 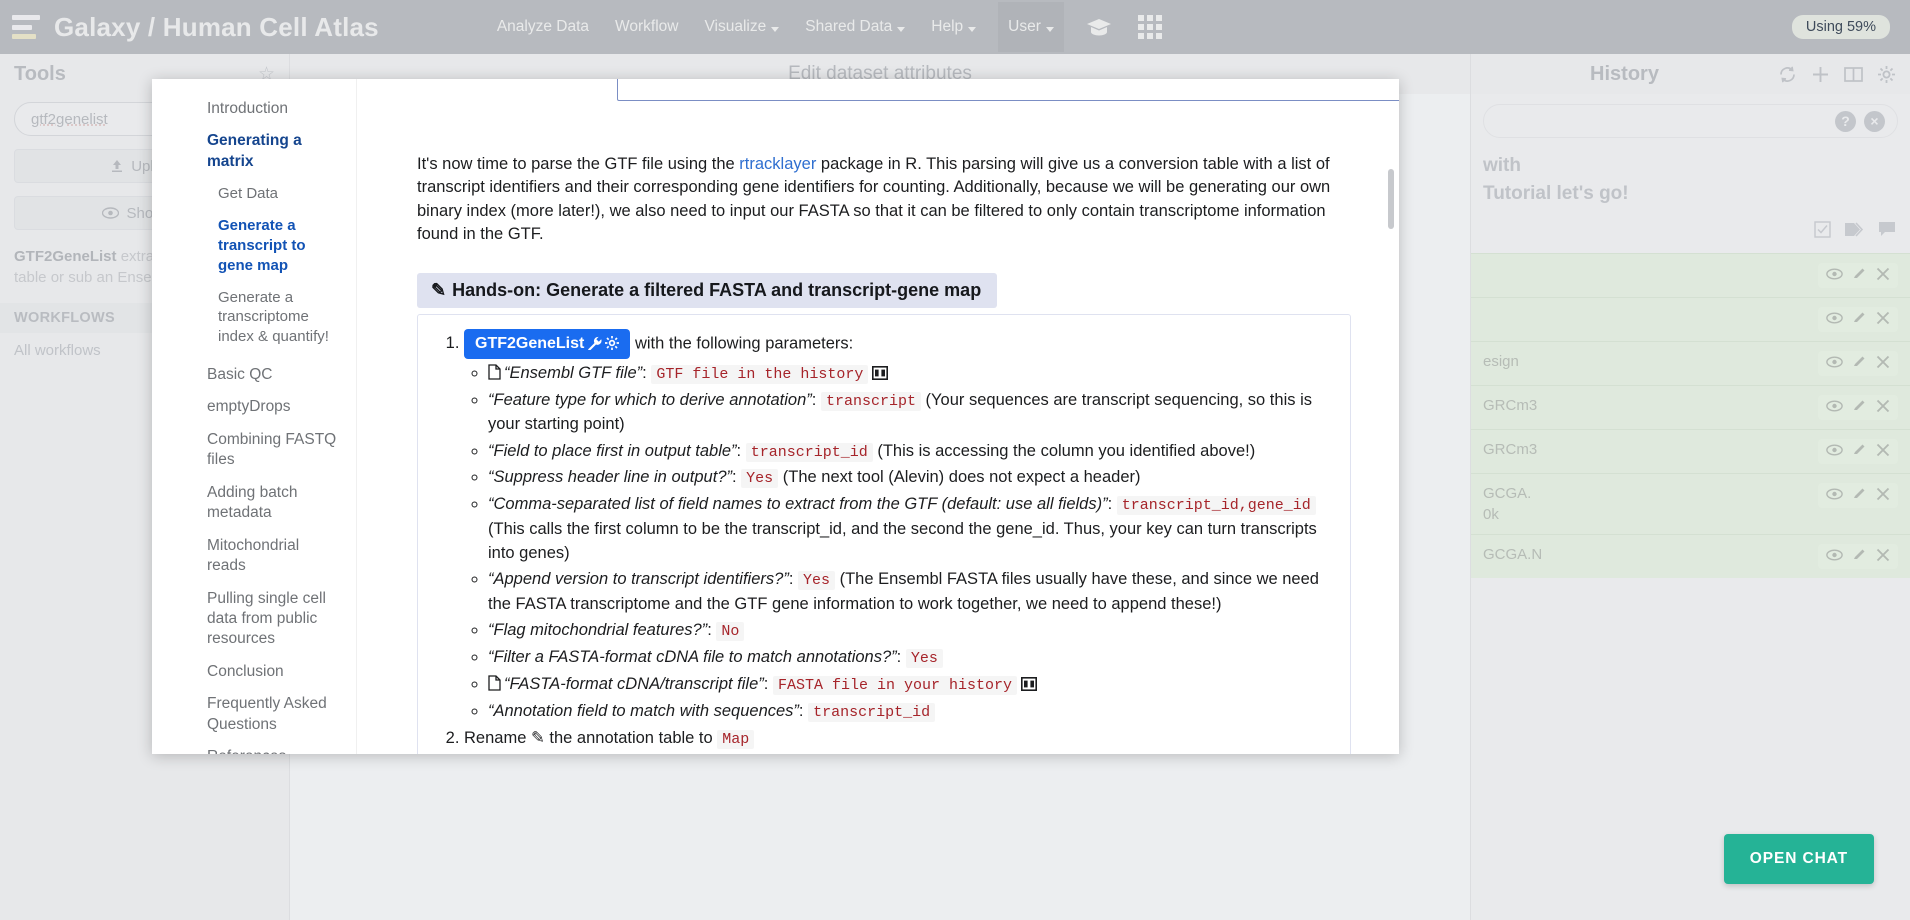 What do you see at coordinates (254, 151) in the screenshot?
I see `toc-item-generating-a-matrix: Generating a matrix` at bounding box center [254, 151].